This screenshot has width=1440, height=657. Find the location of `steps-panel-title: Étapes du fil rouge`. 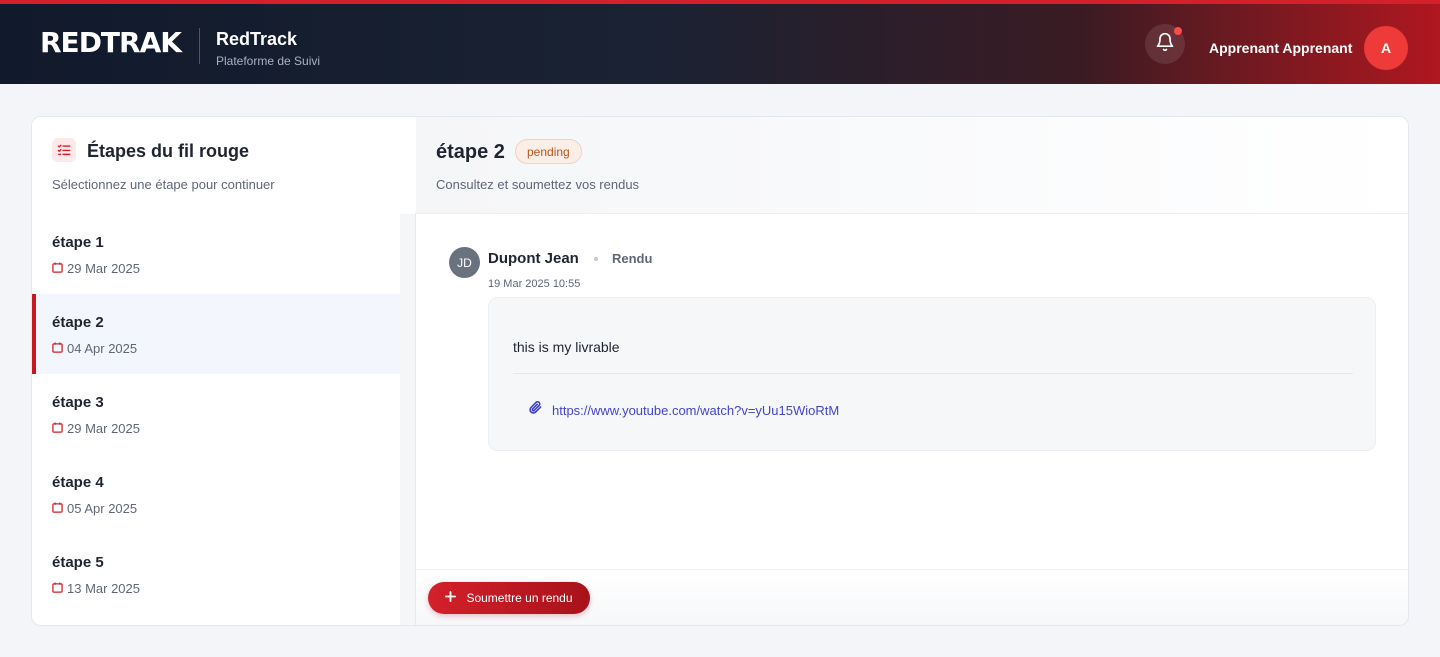

steps-panel-title: Étapes du fil rouge is located at coordinates (168, 151).